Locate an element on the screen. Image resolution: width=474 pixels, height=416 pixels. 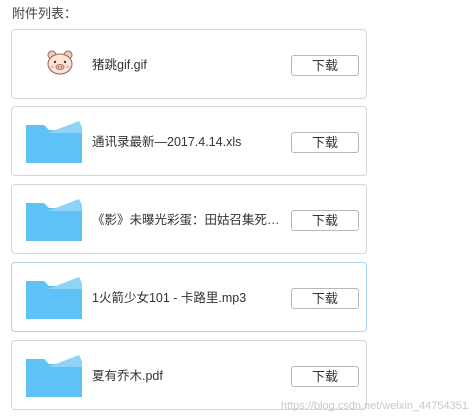
section-title: 附件列表： is located at coordinates (45, 13).